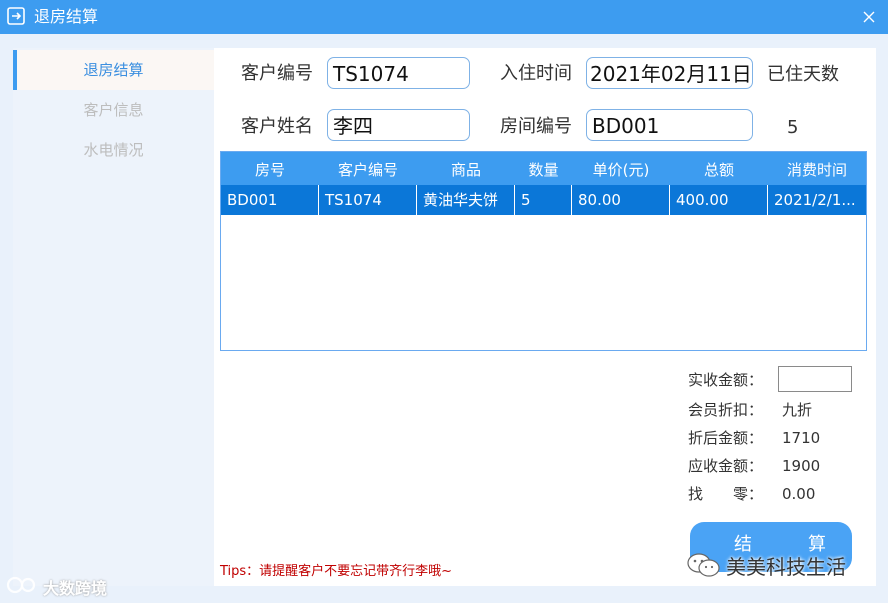 The image size is (888, 603). What do you see at coordinates (726, 438) in the screenshot?
I see `discounted-amount-label: 折后金额：` at bounding box center [726, 438].